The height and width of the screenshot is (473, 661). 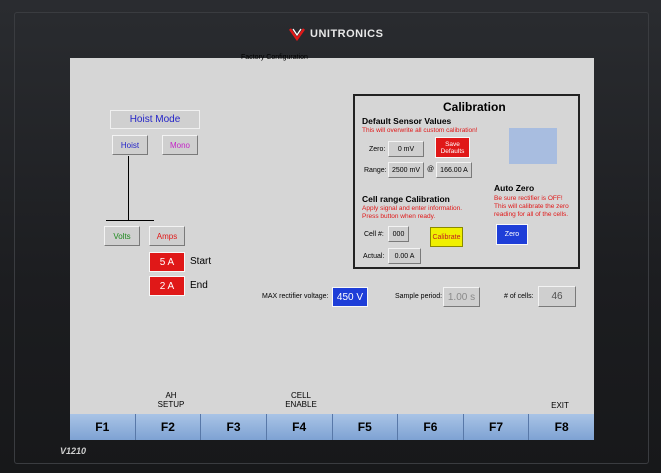 What do you see at coordinates (406, 170) in the screenshot?
I see `range-mv-field: 2500 mV` at bounding box center [406, 170].